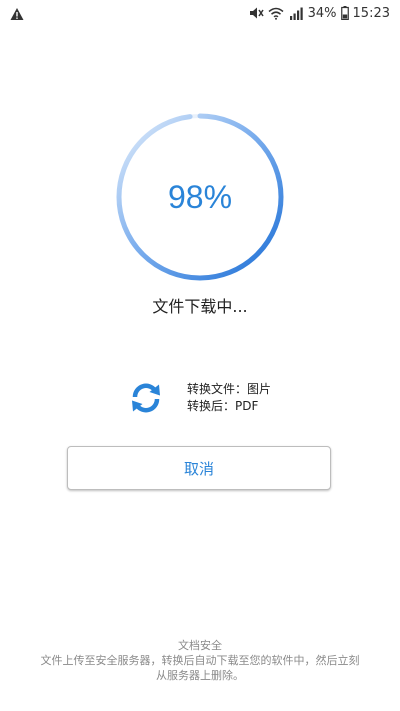 This screenshot has height=711, width=400. I want to click on security-title: 文档安全, so click(200, 645).